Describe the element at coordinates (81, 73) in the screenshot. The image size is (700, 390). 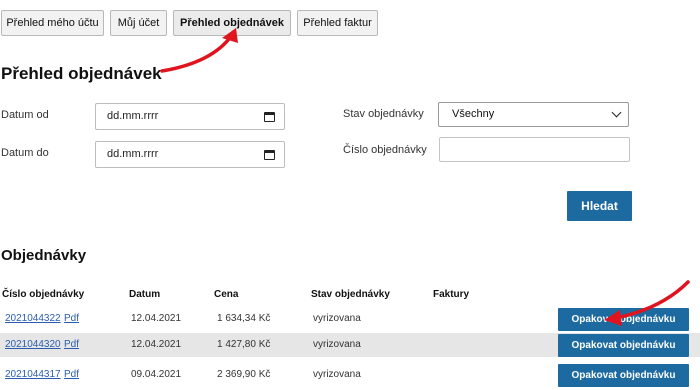
I see `page-title: Přehled objednávek` at that location.